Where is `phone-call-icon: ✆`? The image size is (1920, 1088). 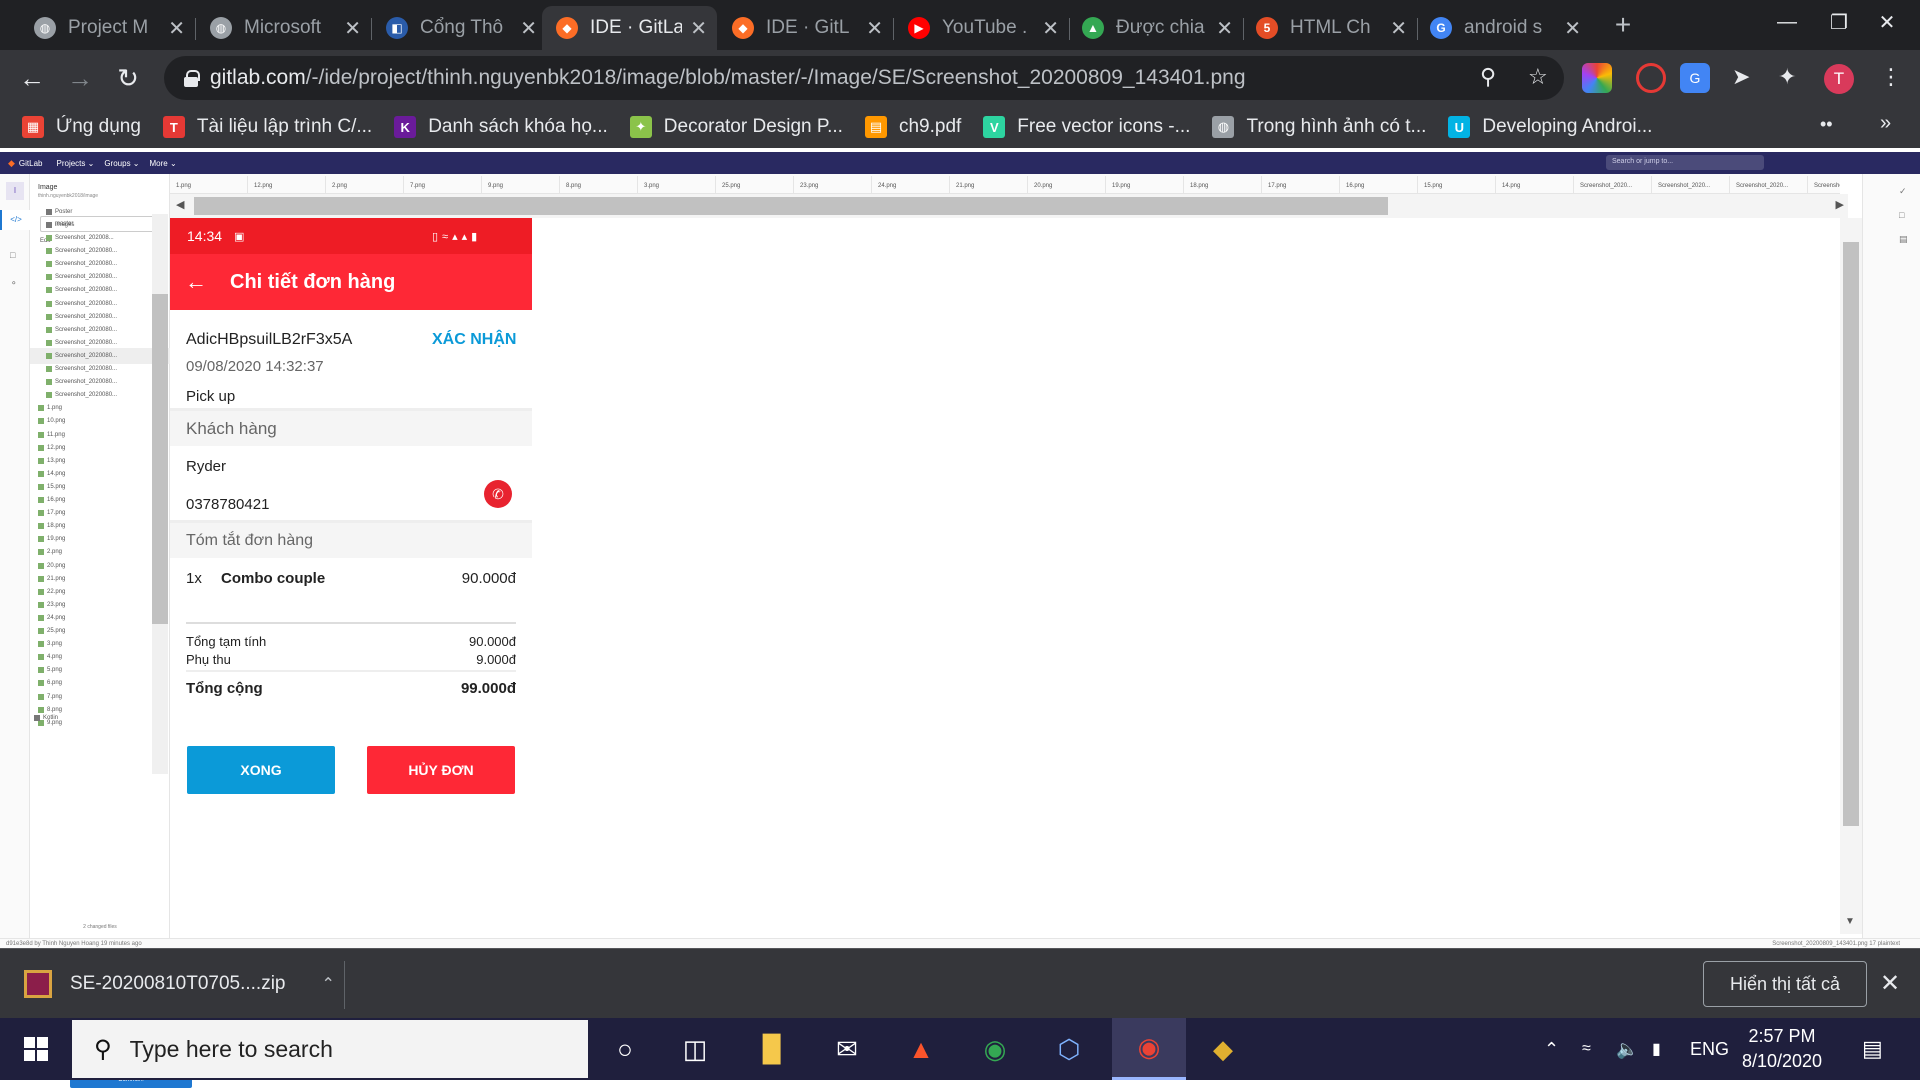
phone-call-icon: ✆ is located at coordinates (498, 494).